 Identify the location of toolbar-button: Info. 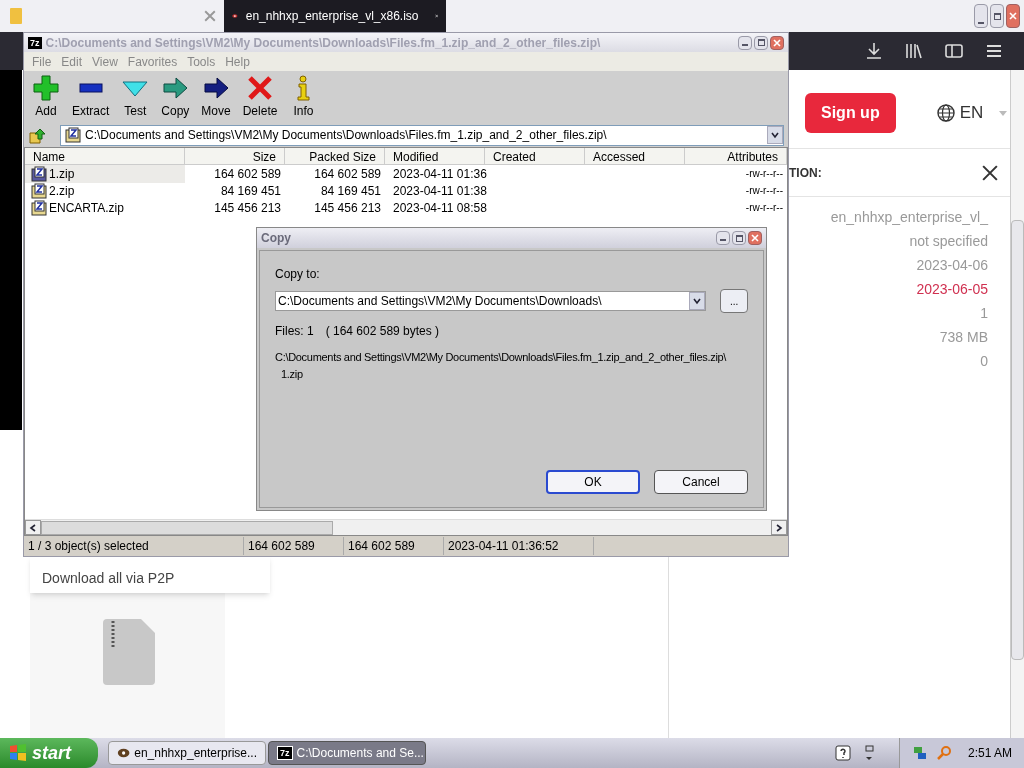
(303, 97).